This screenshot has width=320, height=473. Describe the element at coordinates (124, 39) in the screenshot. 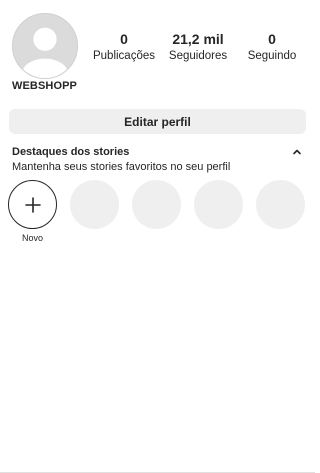

I see `posts-count: 0` at that location.